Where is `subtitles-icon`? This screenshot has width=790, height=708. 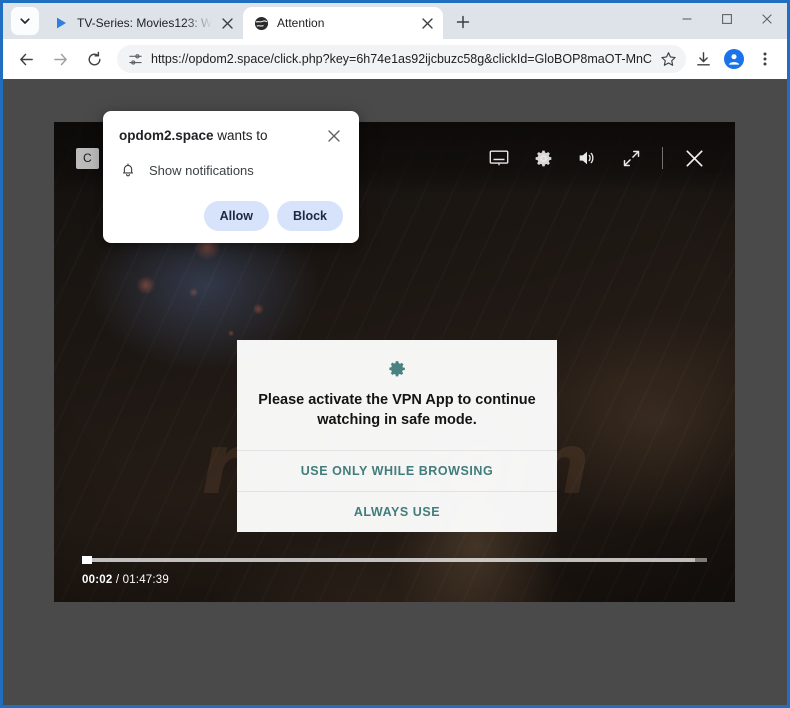 subtitles-icon is located at coordinates (499, 158).